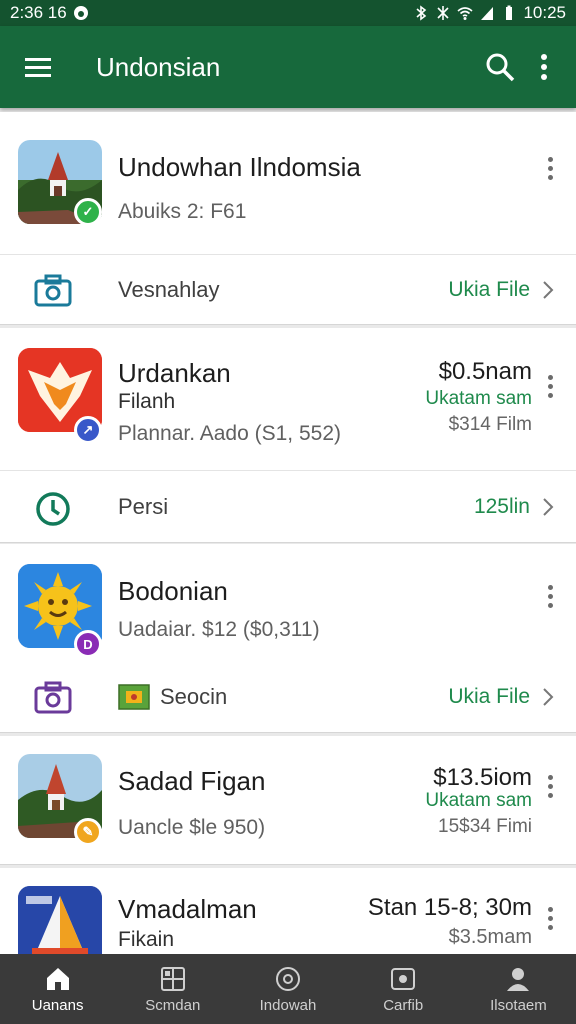 The height and width of the screenshot is (1024, 576). I want to click on status-time-left: 2:36 16, so click(38, 12).